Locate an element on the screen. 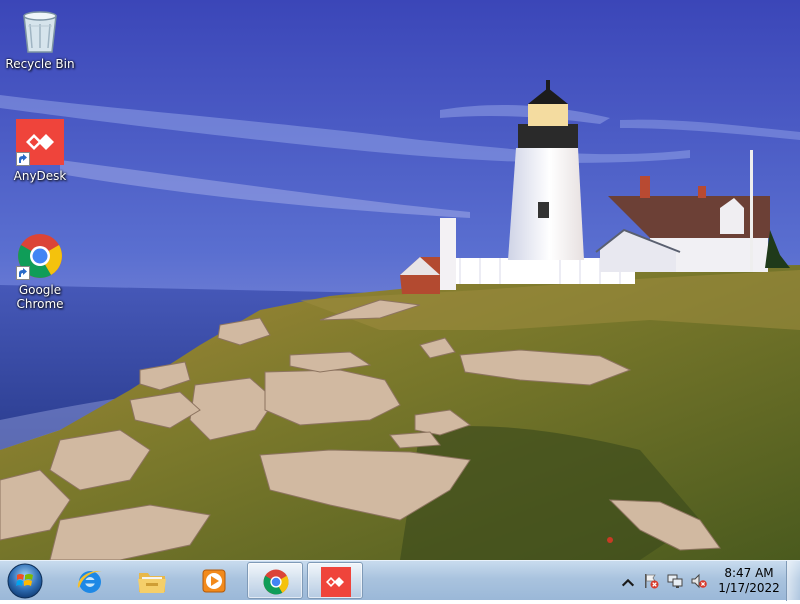 The height and width of the screenshot is (604, 800). start-orb-icon is located at coordinates (25, 581).